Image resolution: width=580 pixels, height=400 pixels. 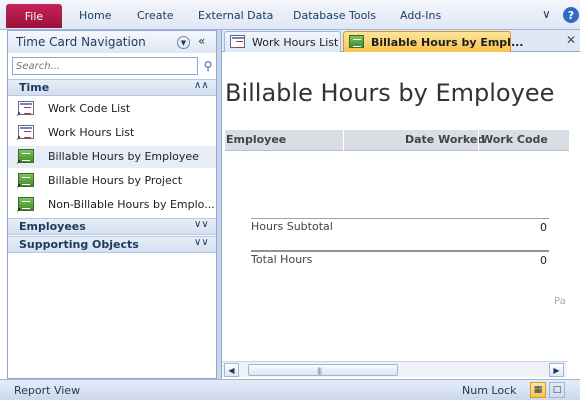 I want to click on nav-item-billable-hours-by-employee: ↗ Billable Hours by Employee, so click(x=112, y=157).